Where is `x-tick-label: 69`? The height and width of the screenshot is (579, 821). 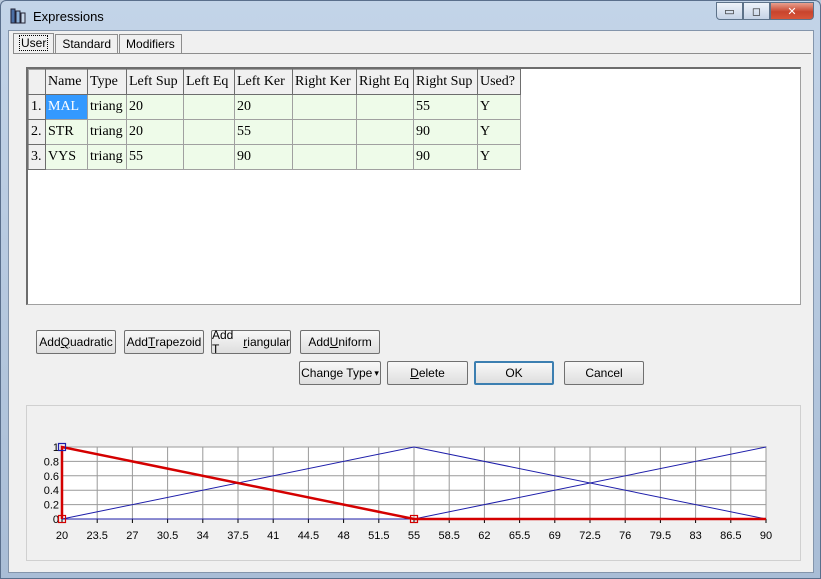
x-tick-label: 69 is located at coordinates (555, 536).